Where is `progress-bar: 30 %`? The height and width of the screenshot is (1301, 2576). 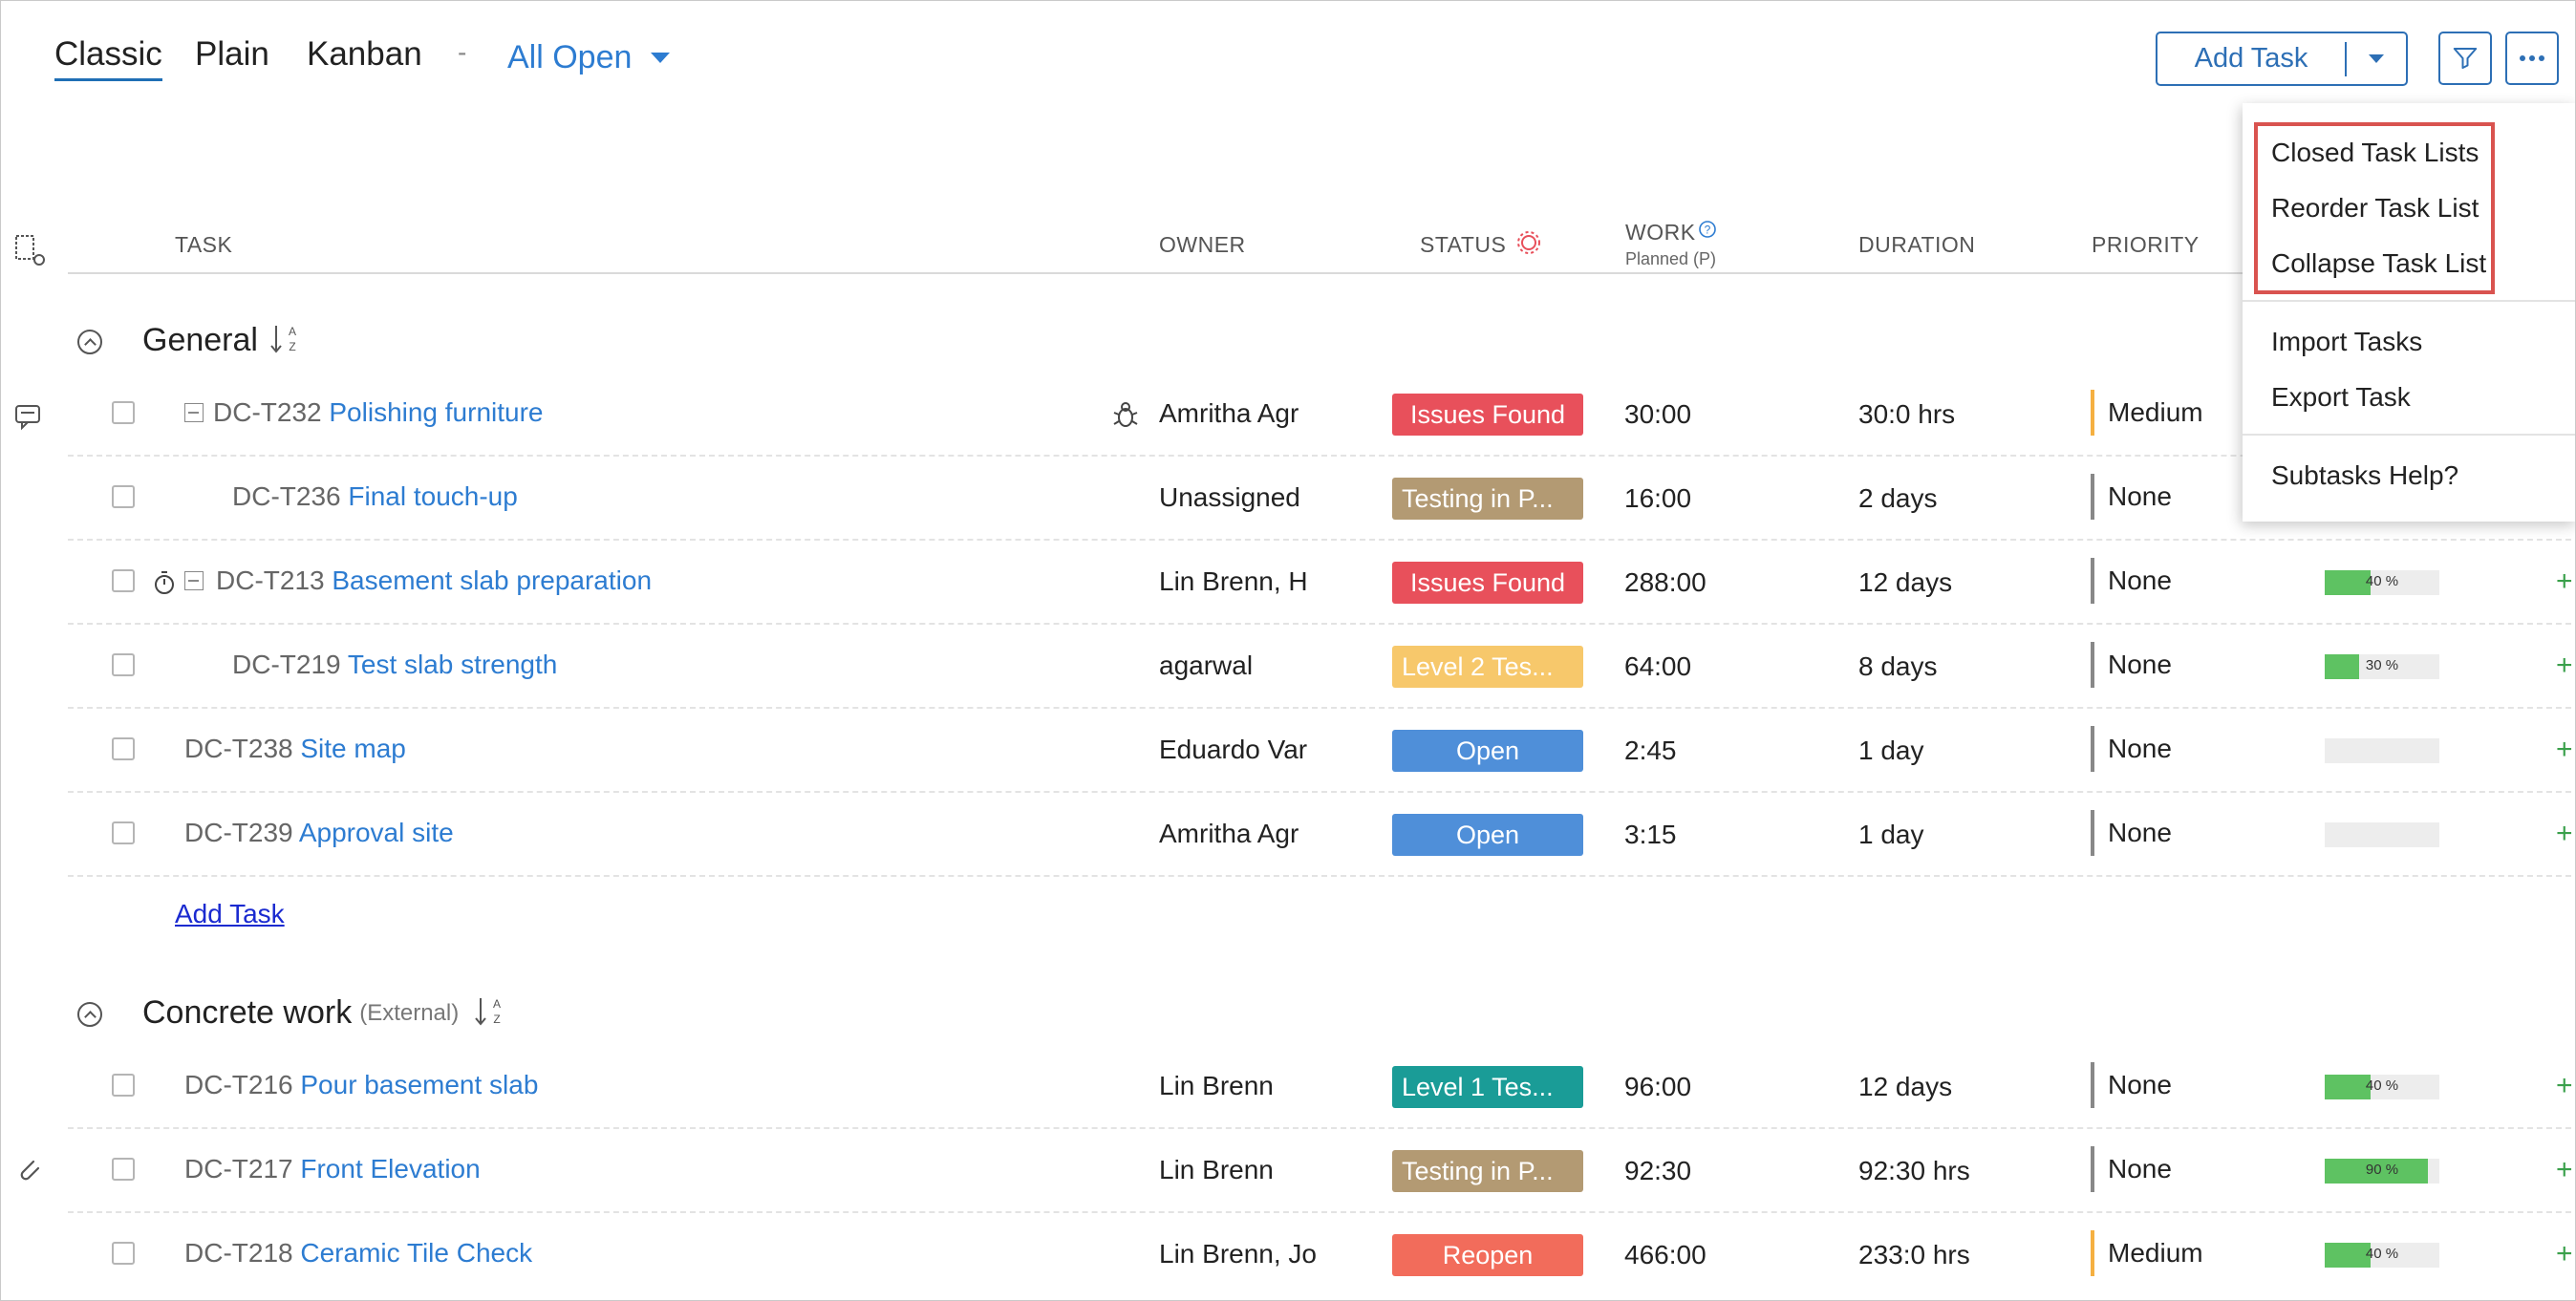 progress-bar: 30 % is located at coordinates (2382, 666).